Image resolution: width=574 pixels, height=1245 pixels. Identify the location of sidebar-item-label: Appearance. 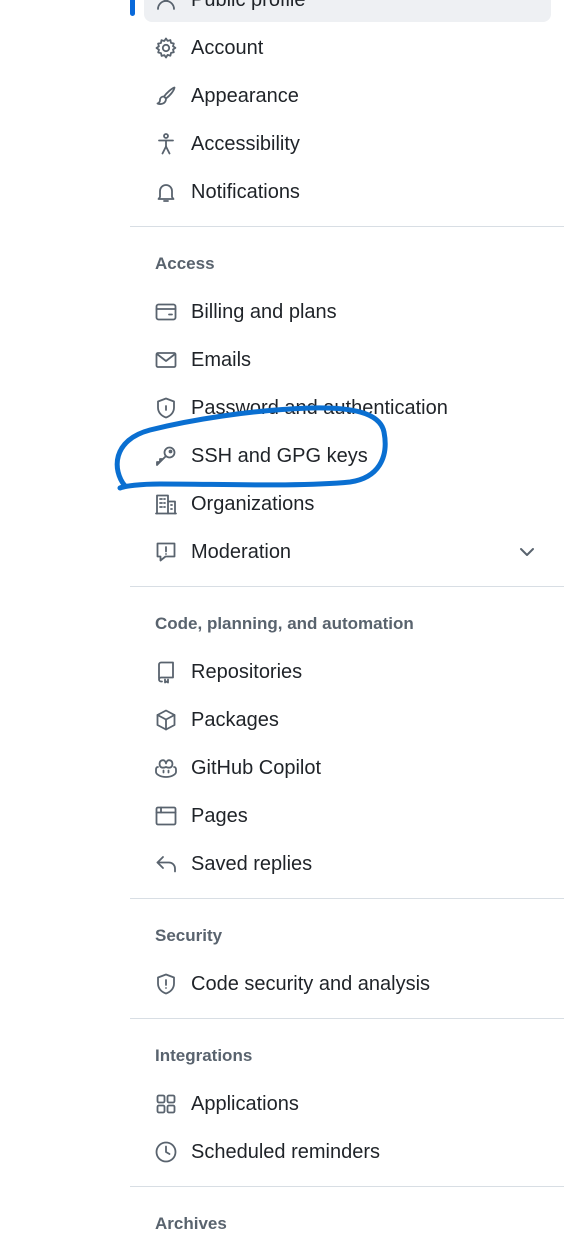
(245, 95).